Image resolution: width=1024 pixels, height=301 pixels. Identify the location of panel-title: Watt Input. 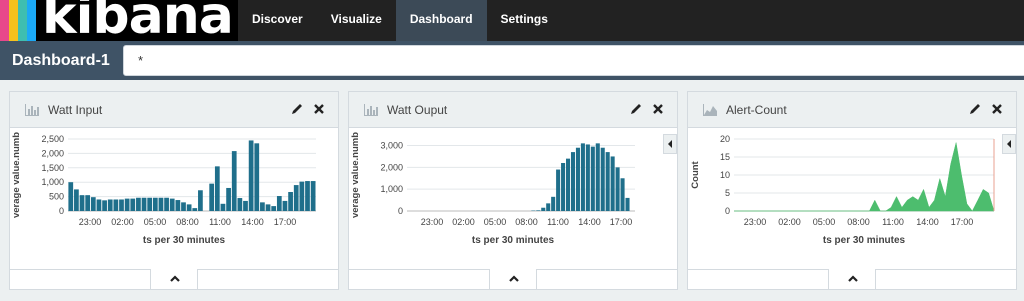
(75, 110).